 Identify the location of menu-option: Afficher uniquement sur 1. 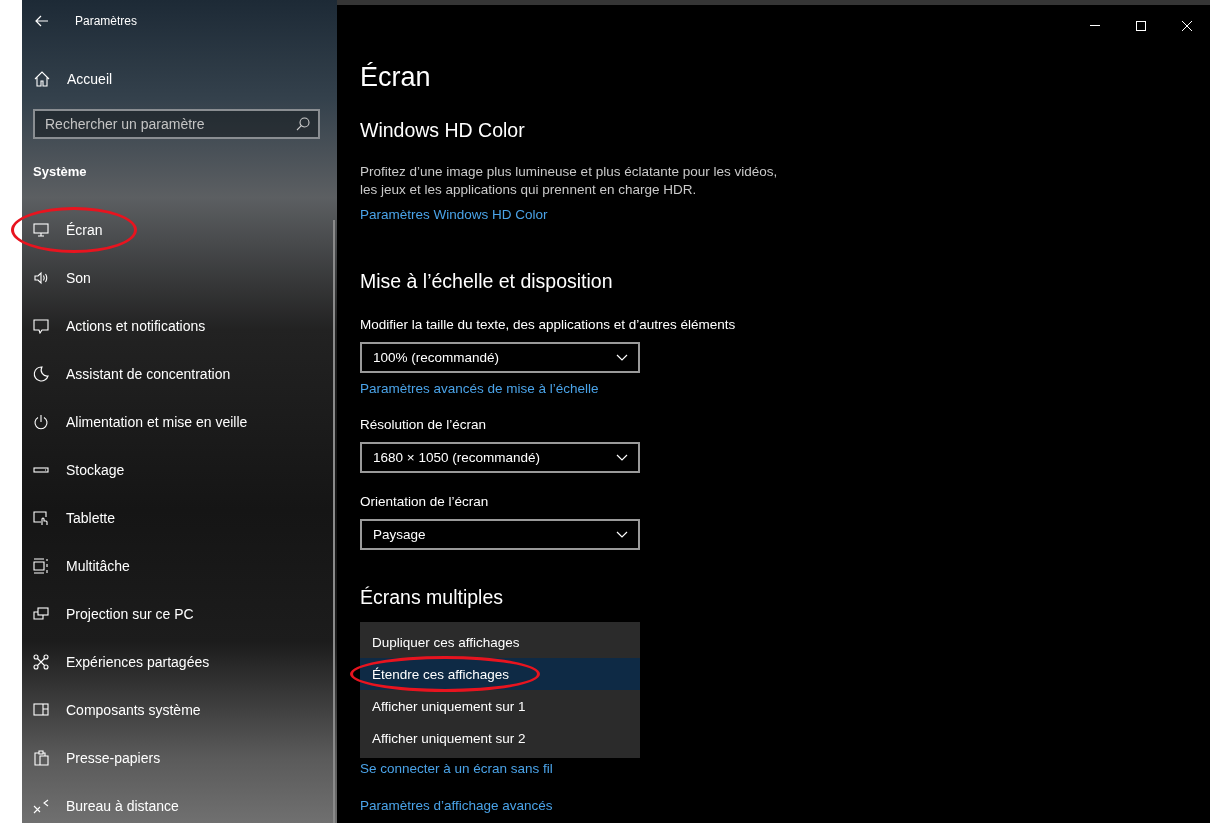
(500, 706).